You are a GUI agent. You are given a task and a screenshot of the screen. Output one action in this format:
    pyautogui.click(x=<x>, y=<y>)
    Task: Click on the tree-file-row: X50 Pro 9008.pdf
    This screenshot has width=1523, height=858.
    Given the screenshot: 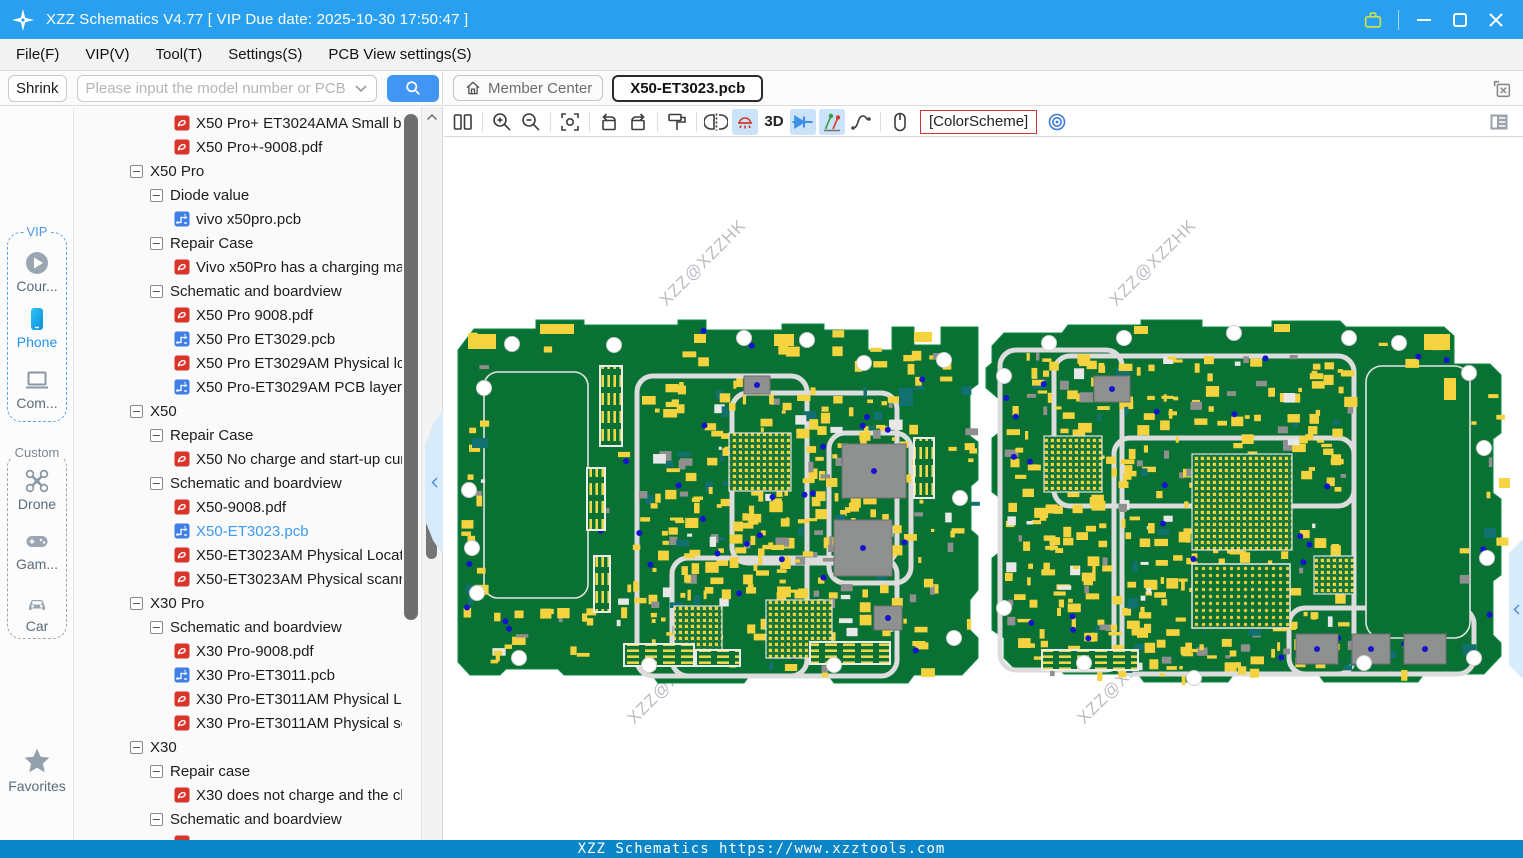 What is the action you would take?
    pyautogui.click(x=238, y=315)
    